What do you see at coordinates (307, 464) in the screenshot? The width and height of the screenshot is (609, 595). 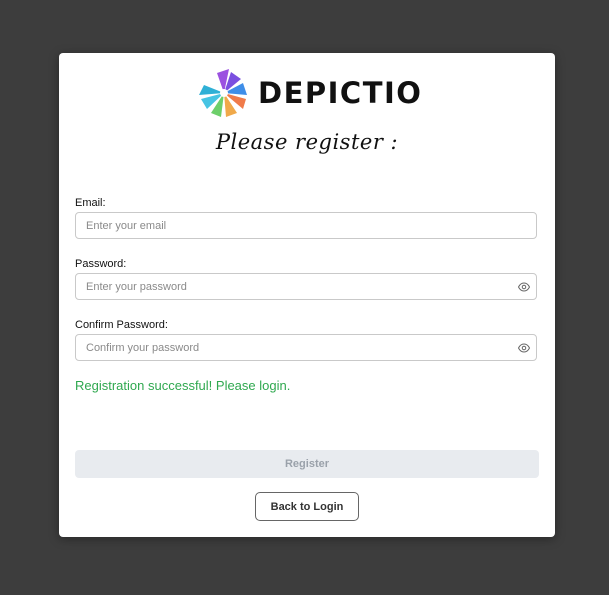 I see `register-button: Register` at bounding box center [307, 464].